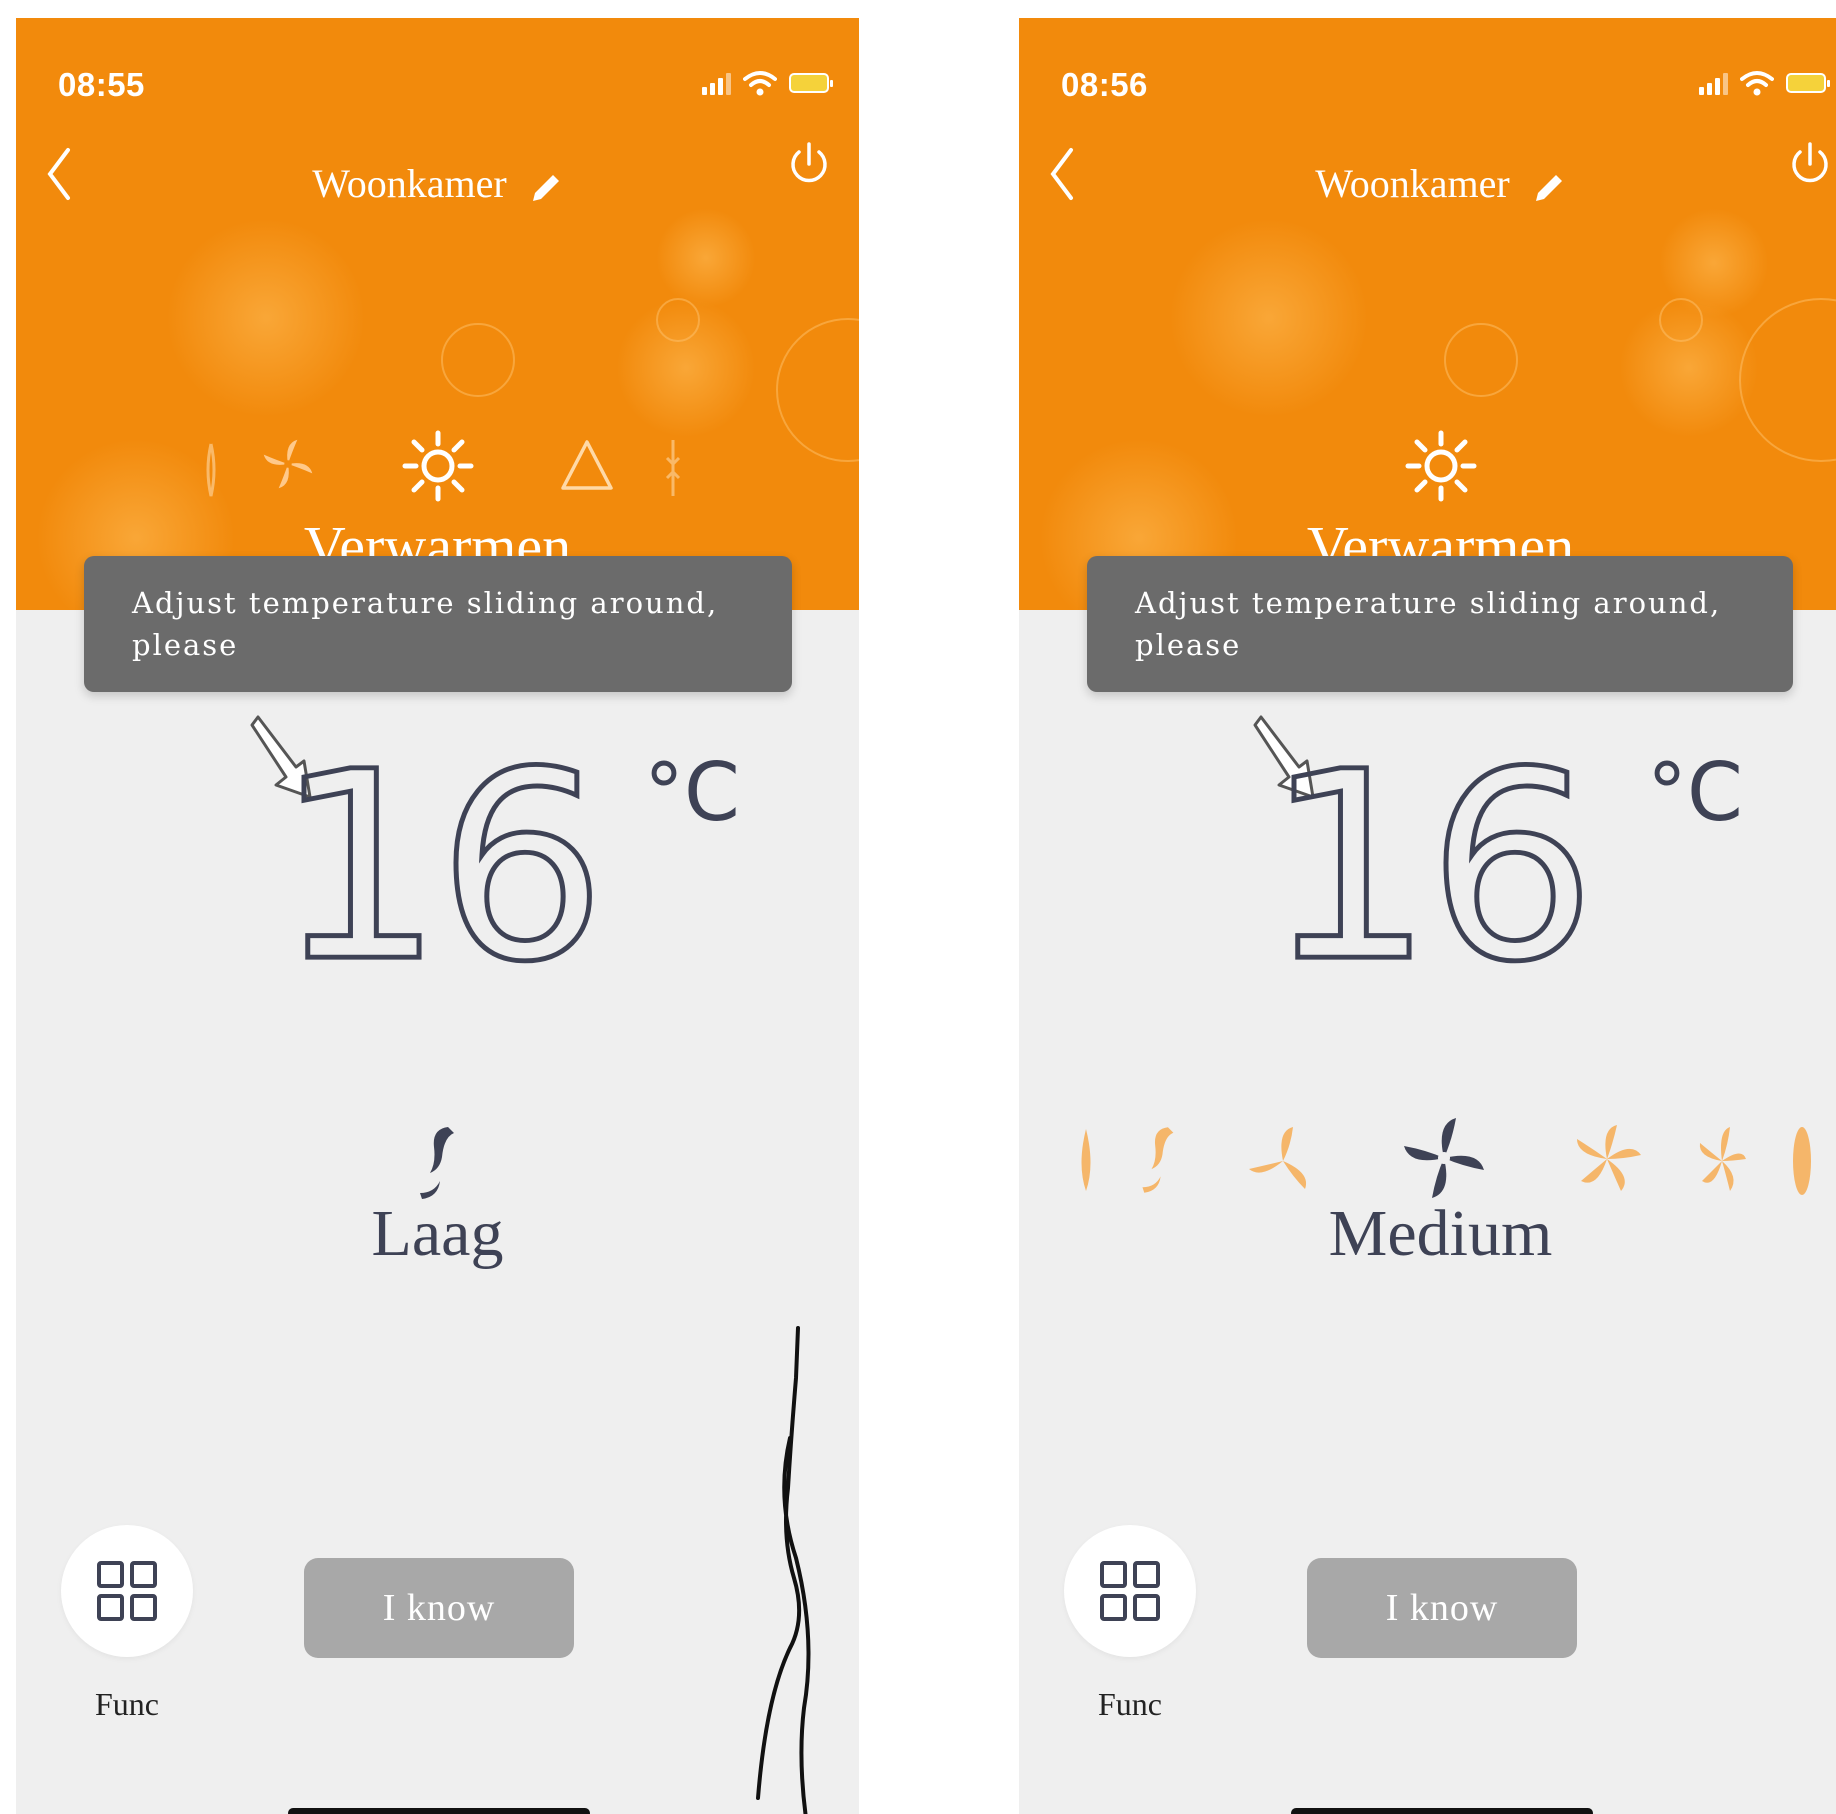  I want to click on status-time: 08:56, so click(1104, 84).